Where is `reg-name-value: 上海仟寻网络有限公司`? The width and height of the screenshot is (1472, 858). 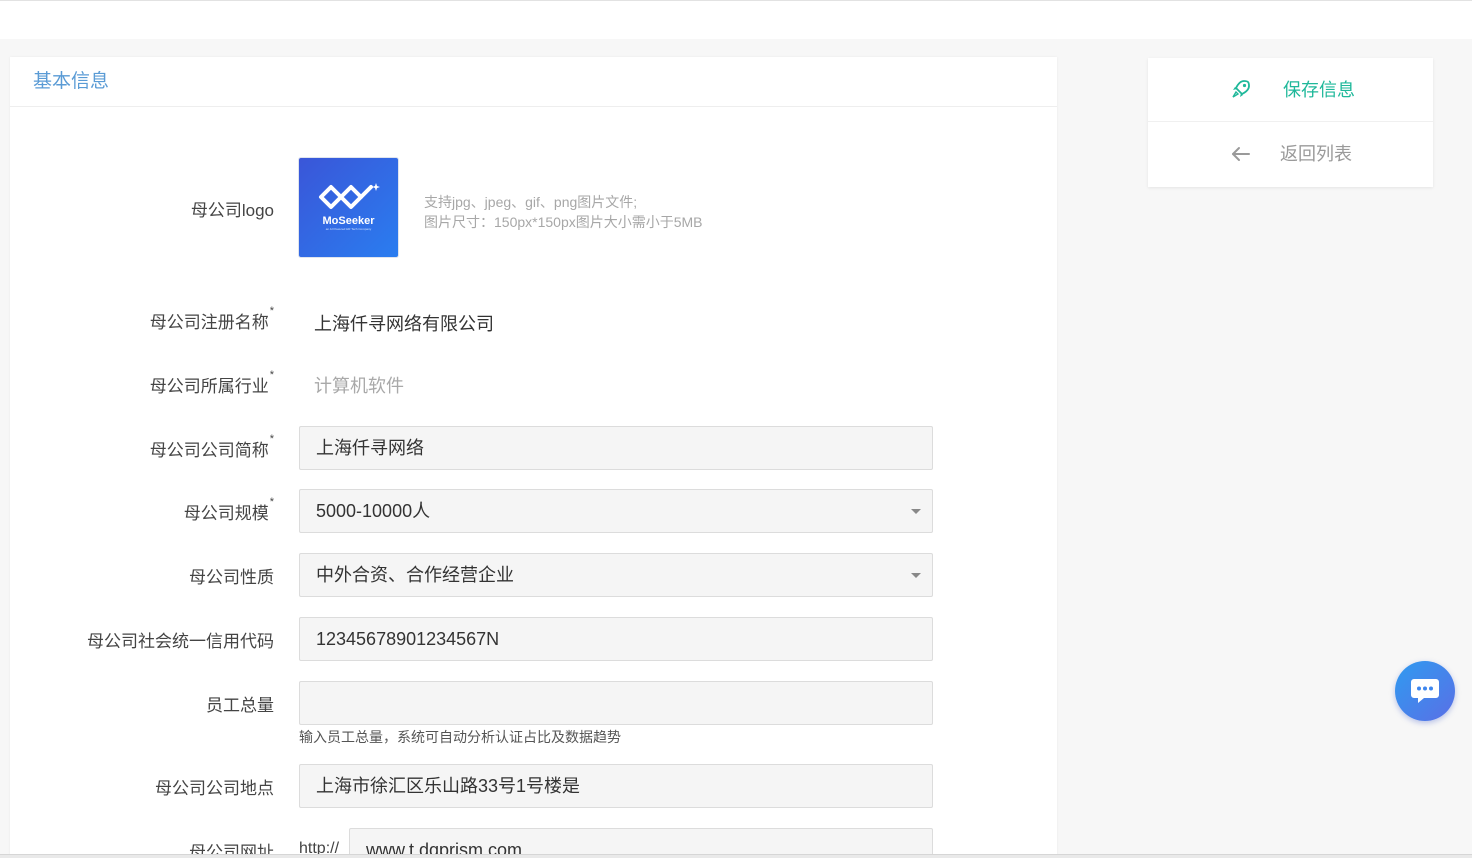
reg-name-value: 上海仟寻网络有限公司 is located at coordinates (404, 324).